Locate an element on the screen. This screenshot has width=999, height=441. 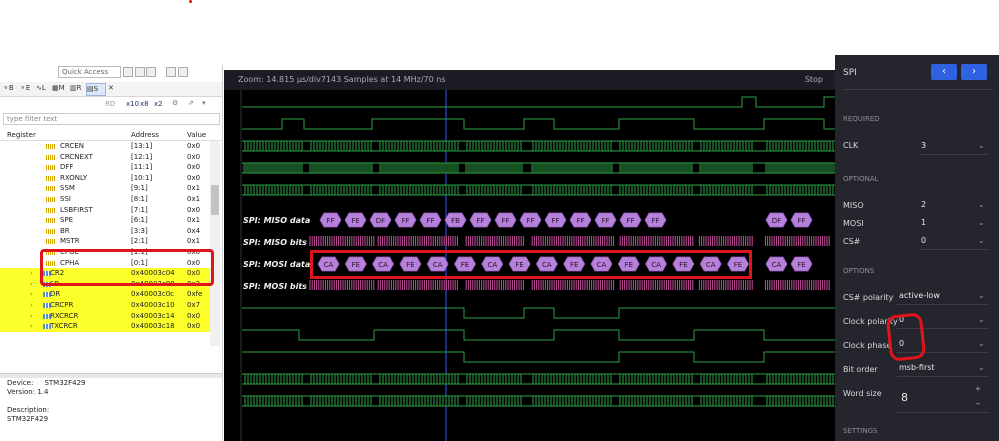
register-name: RXONLY is located at coordinates (74, 177).